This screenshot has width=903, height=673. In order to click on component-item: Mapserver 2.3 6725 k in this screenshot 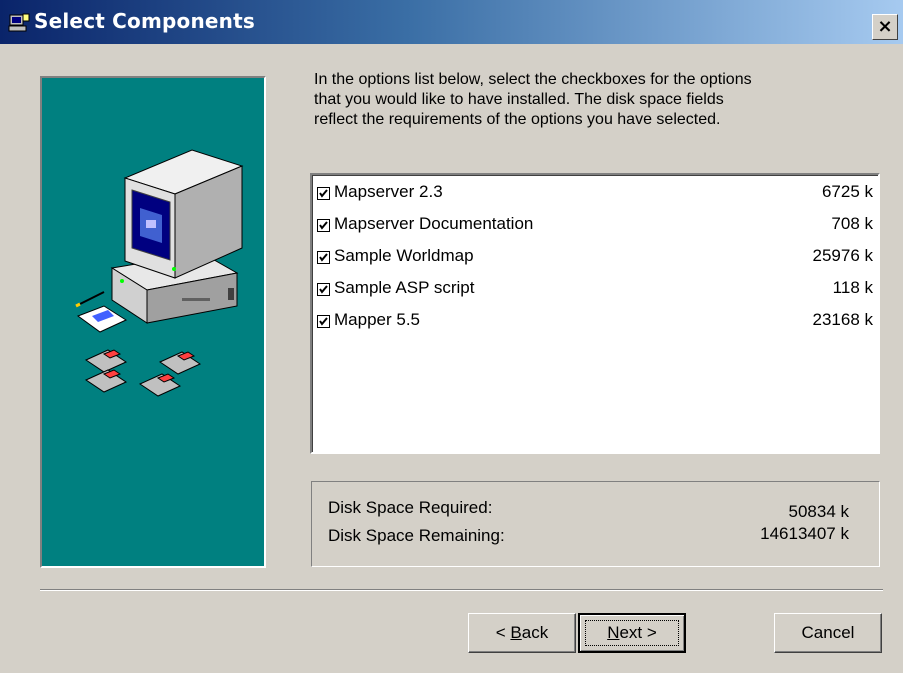, I will do `click(595, 194)`.